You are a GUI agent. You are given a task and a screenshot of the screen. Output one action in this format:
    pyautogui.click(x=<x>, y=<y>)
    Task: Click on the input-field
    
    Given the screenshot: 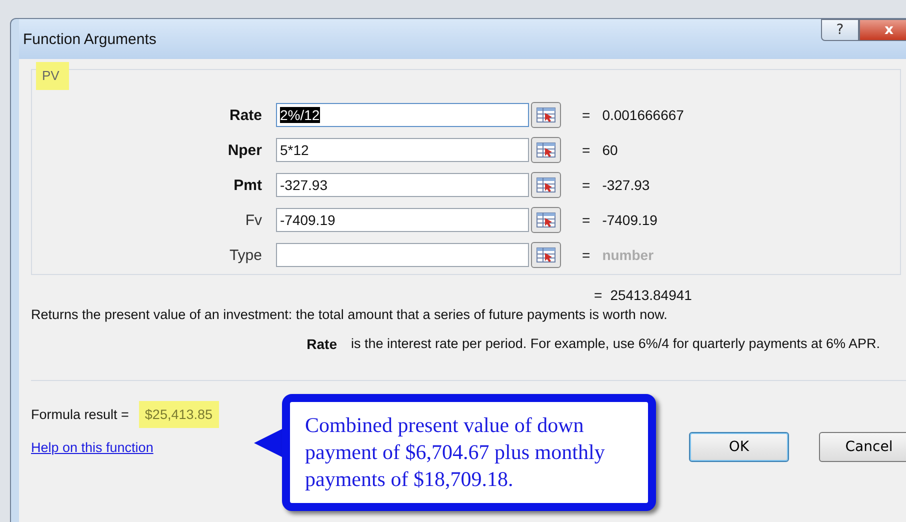 What is the action you would take?
    pyautogui.click(x=402, y=255)
    